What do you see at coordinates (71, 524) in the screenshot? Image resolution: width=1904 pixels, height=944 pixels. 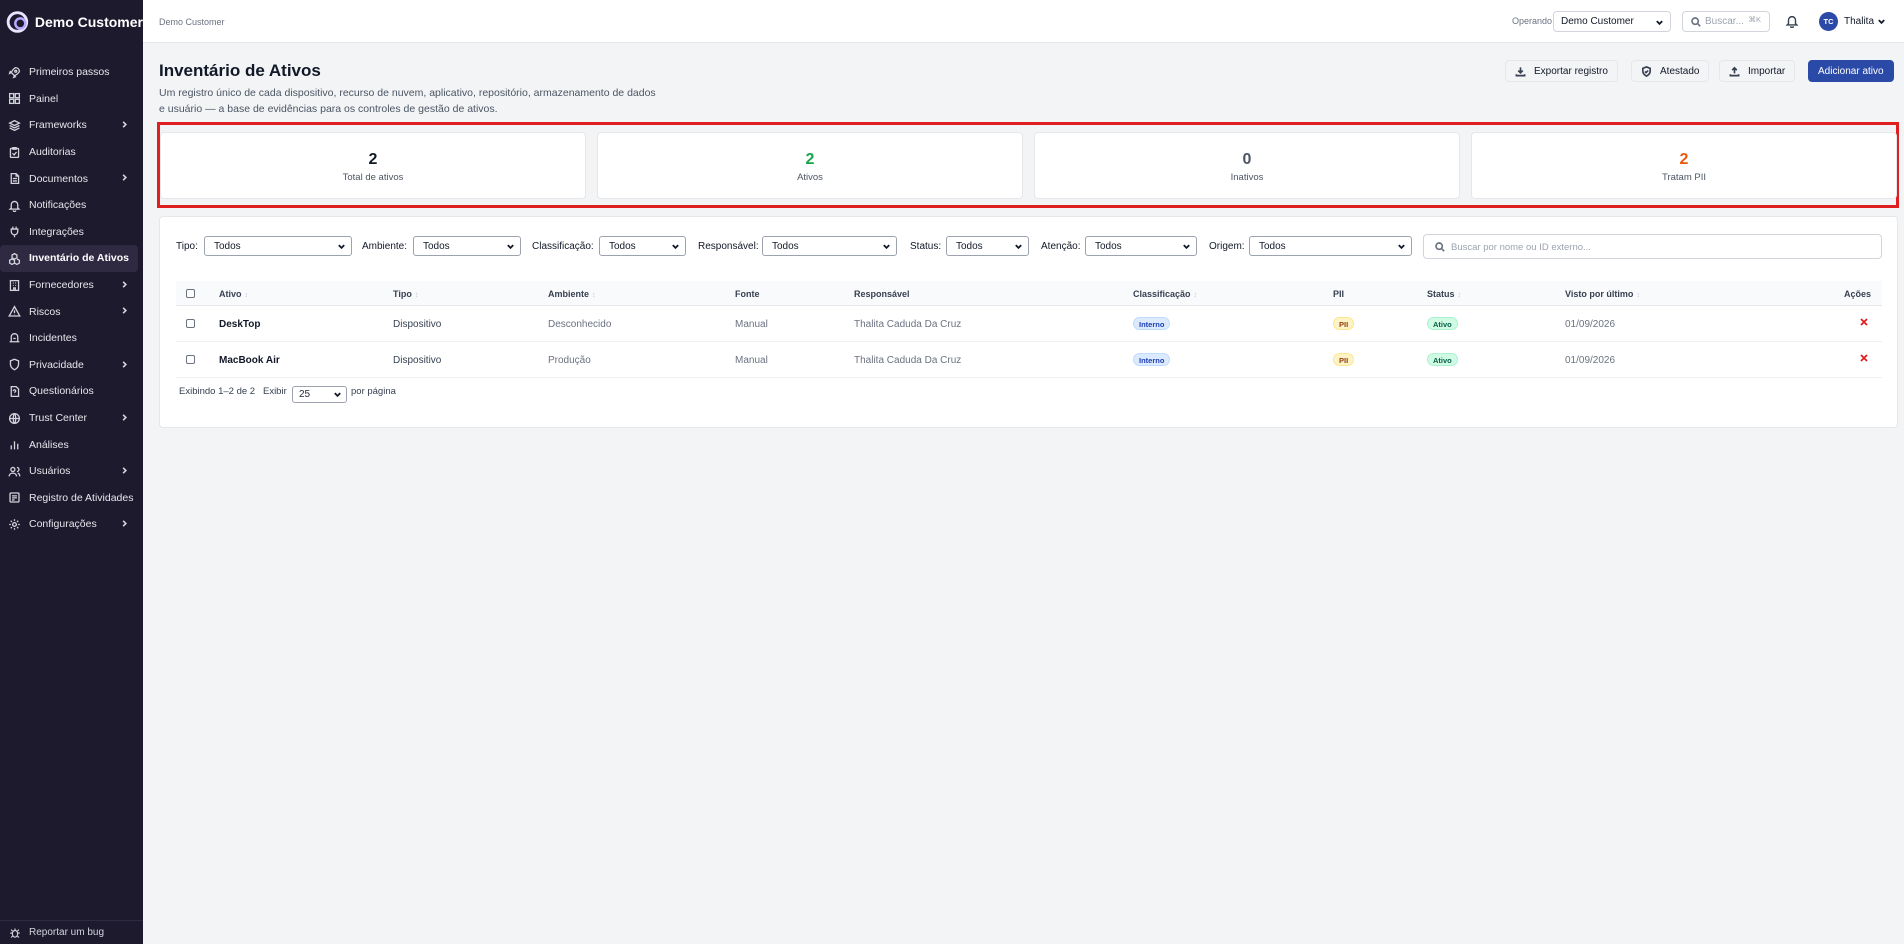 I see `sidebar-item-configuracoes: Configurações` at bounding box center [71, 524].